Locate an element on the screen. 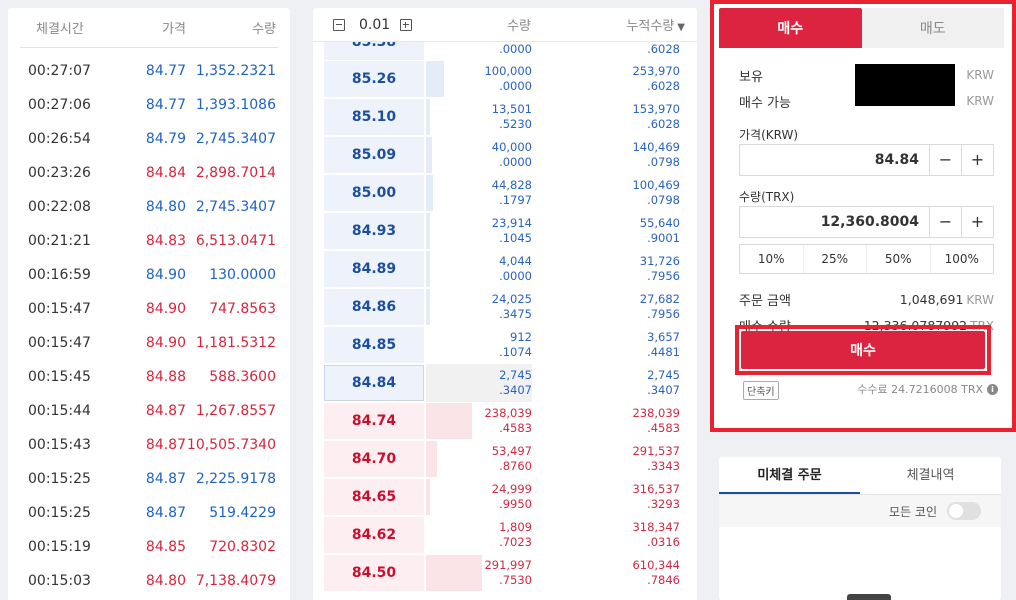 The height and width of the screenshot is (600, 1016). order-qty-dec: .9950 is located at coordinates (515, 504).